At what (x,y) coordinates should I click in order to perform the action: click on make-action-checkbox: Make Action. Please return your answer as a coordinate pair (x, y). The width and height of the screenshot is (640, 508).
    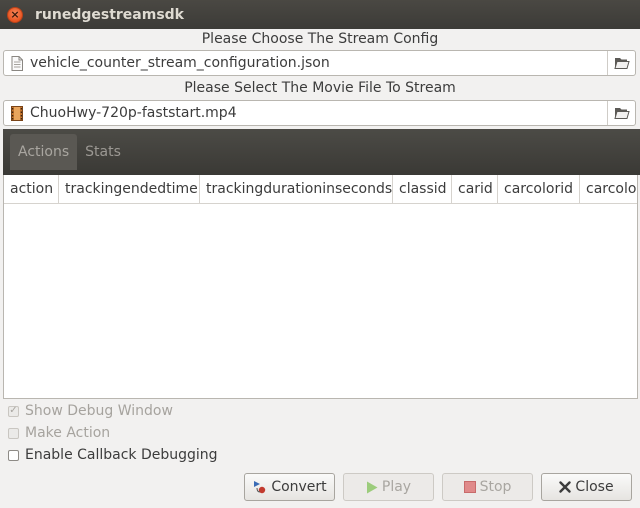
    Looking at the image, I should click on (59, 433).